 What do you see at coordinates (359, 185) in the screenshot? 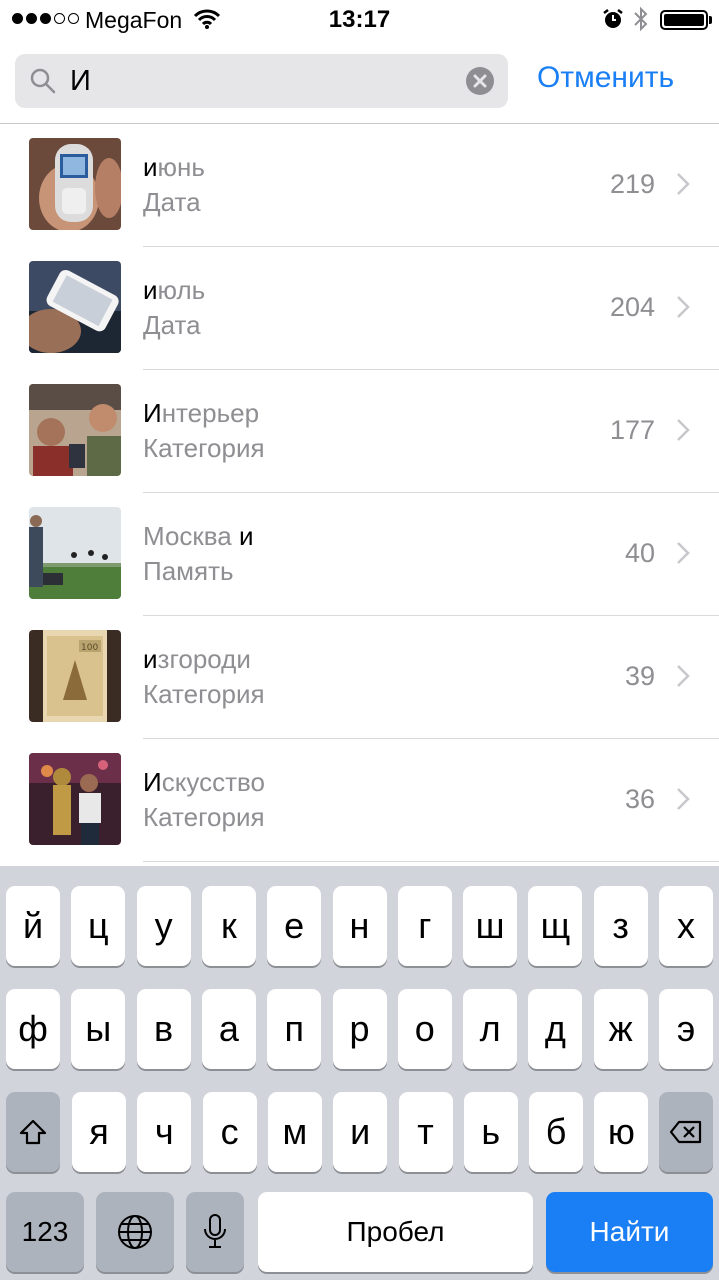
I see `list-item: июнь Дата 219` at bounding box center [359, 185].